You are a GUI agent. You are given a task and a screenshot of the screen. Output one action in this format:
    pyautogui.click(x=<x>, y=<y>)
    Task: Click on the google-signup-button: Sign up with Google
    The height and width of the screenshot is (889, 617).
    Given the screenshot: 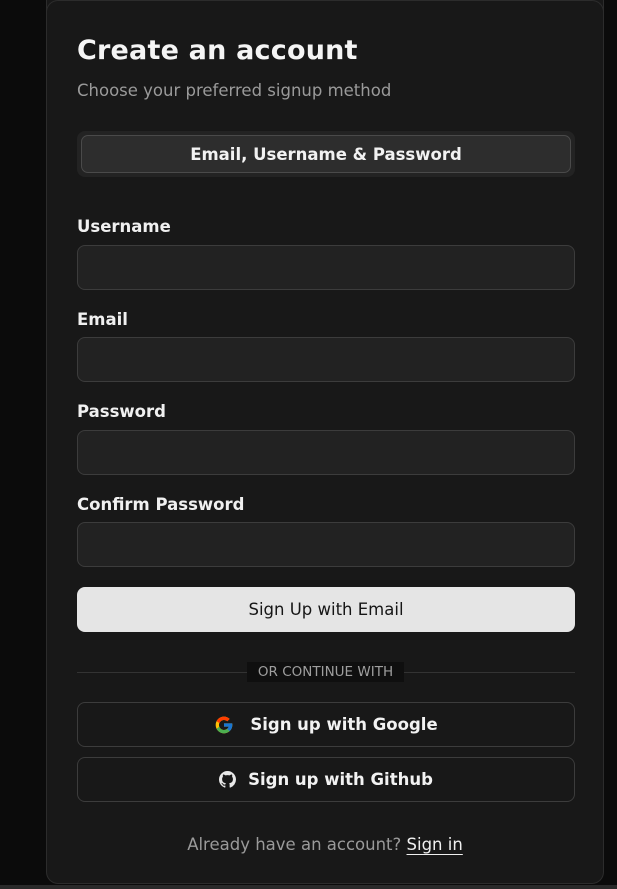 What is the action you would take?
    pyautogui.click(x=326, y=724)
    